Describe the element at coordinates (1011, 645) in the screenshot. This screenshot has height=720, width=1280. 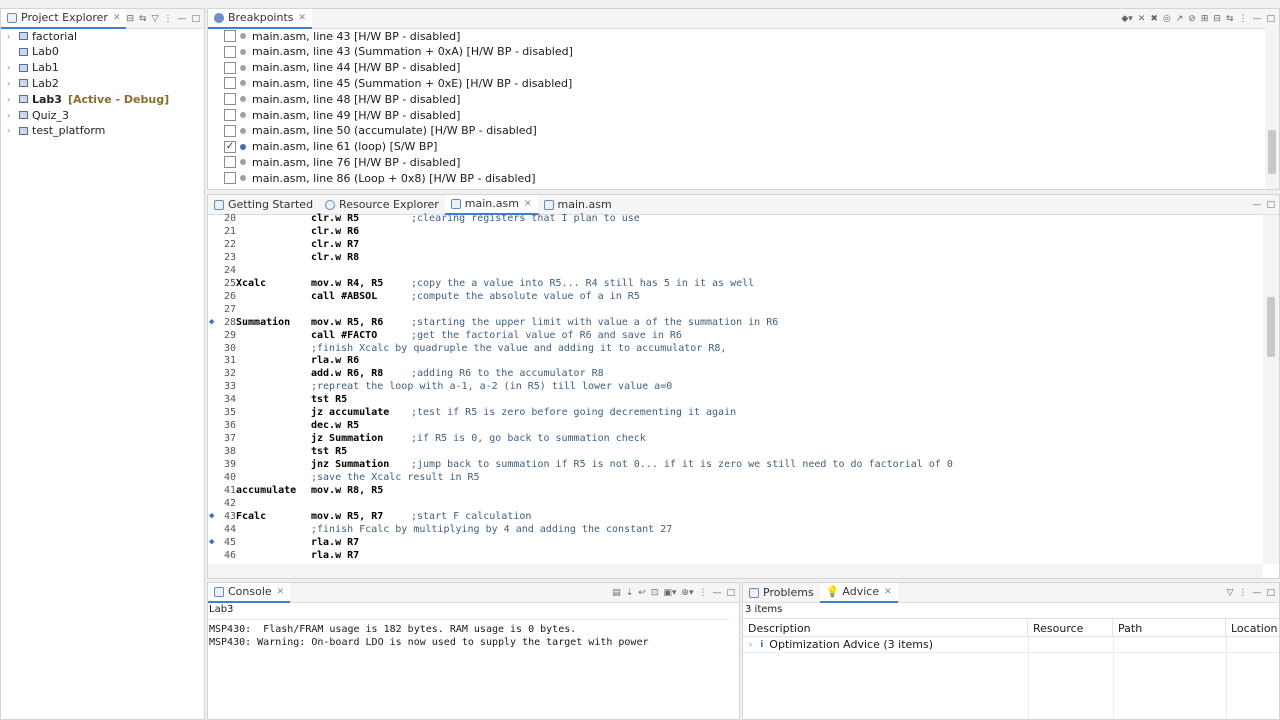
I see `table-row: › i Optimization Advice (3 items)` at that location.